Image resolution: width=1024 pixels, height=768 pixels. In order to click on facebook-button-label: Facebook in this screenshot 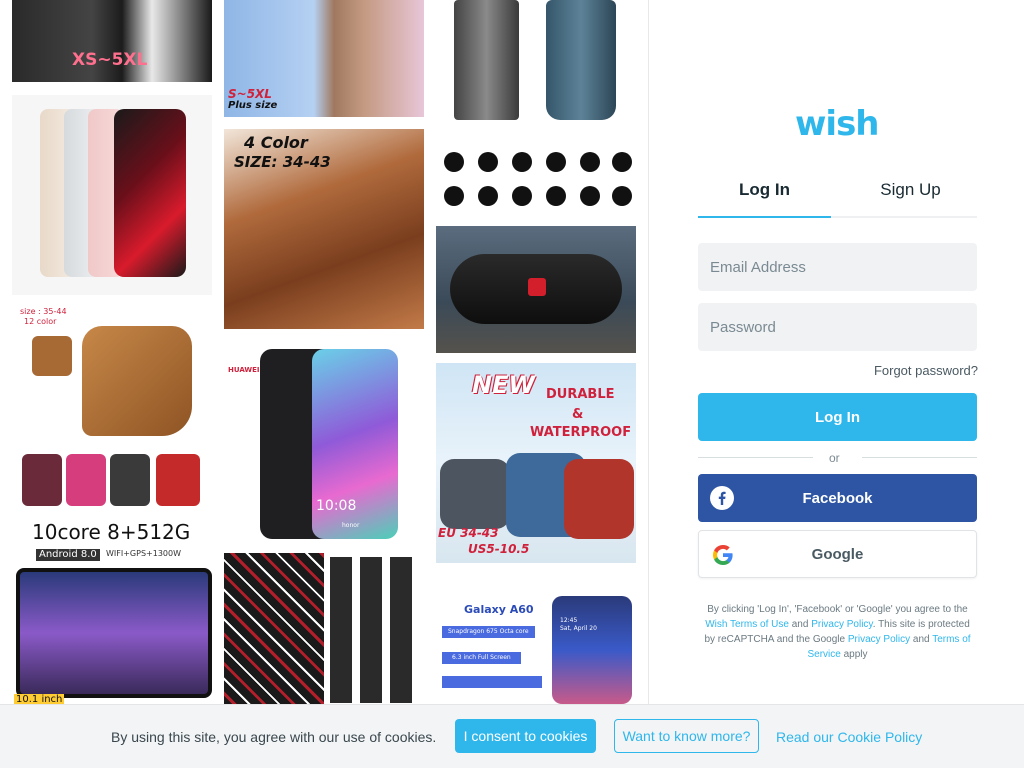, I will do `click(837, 498)`.